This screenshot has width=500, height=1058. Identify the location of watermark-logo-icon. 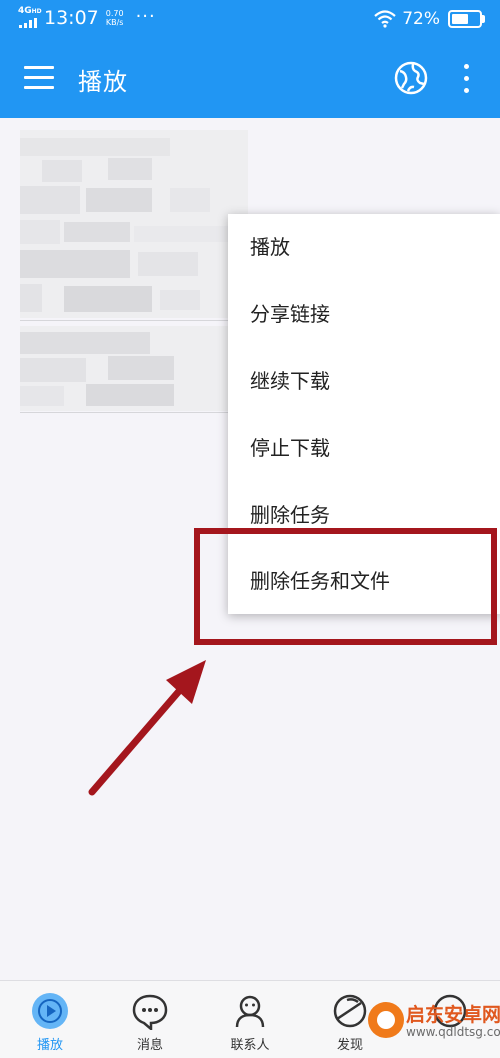
(386, 1020).